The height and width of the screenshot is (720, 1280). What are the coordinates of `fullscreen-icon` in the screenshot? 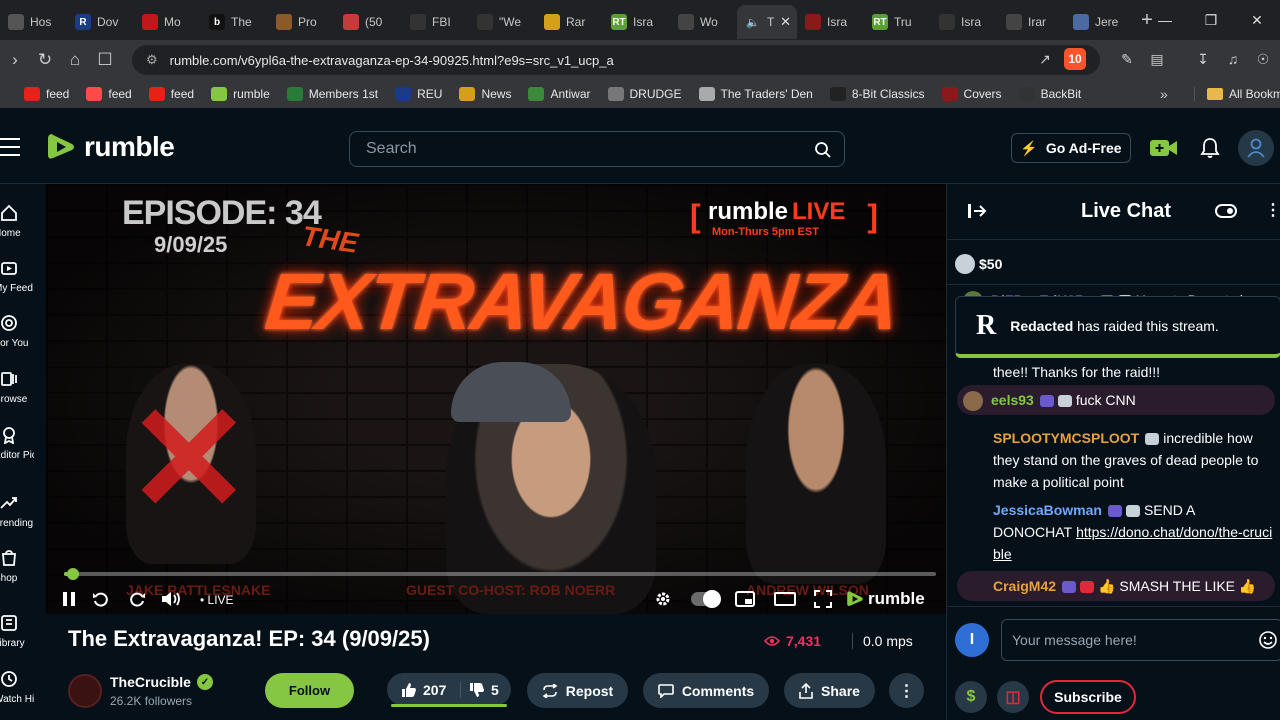 It's located at (823, 599).